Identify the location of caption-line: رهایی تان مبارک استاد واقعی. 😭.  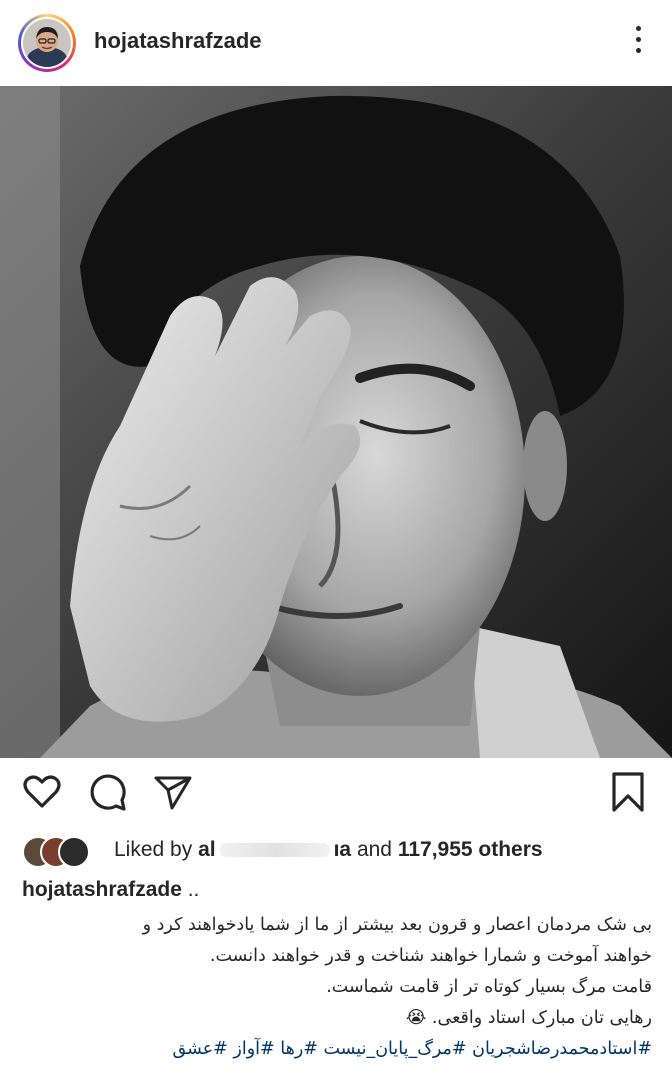
(528, 1018).